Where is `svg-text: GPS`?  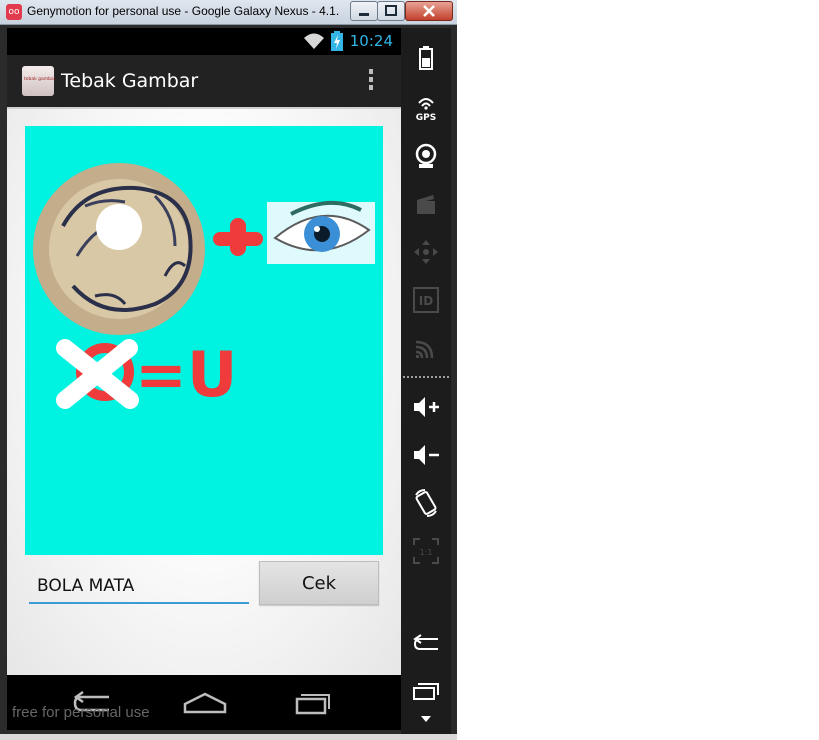
svg-text: GPS is located at coordinates (426, 117).